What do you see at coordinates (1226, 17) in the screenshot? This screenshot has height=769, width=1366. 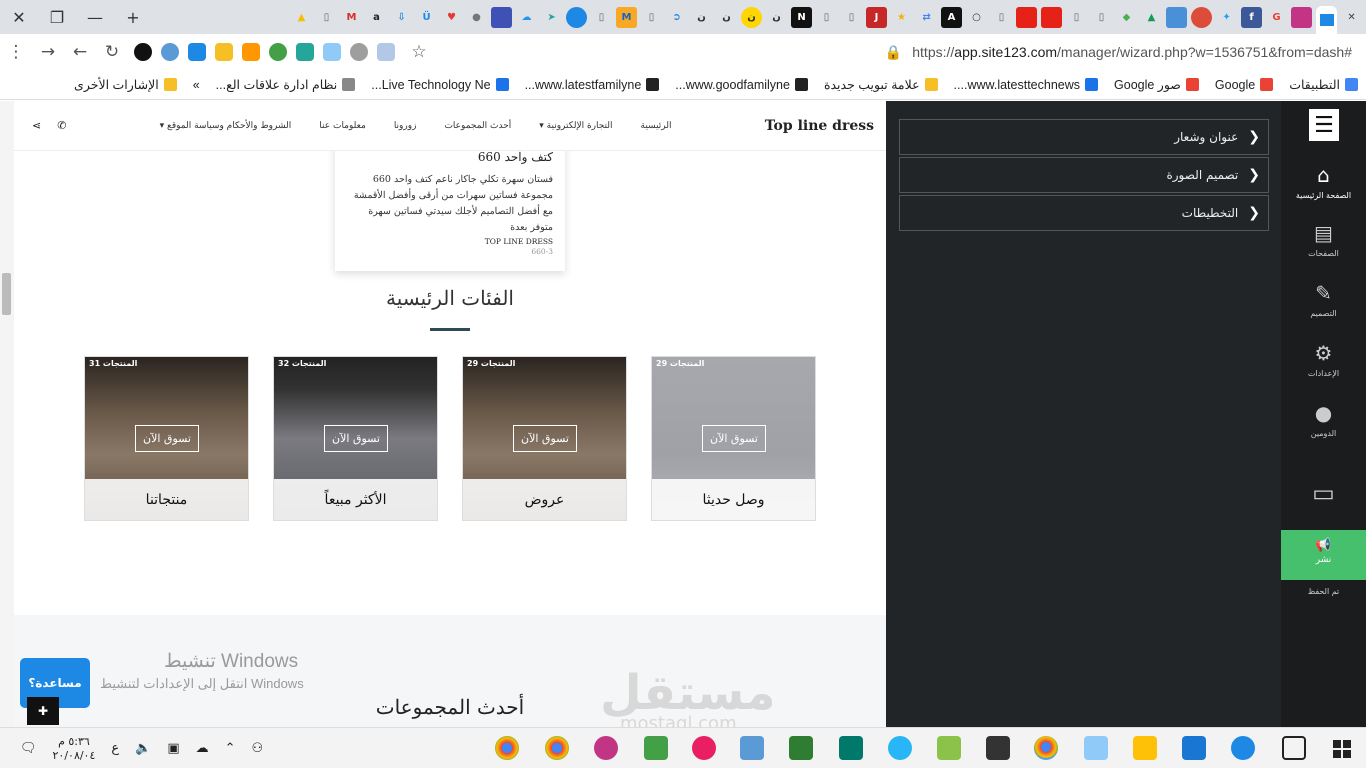 I see `tab-twitter-icon: ✦` at bounding box center [1226, 17].